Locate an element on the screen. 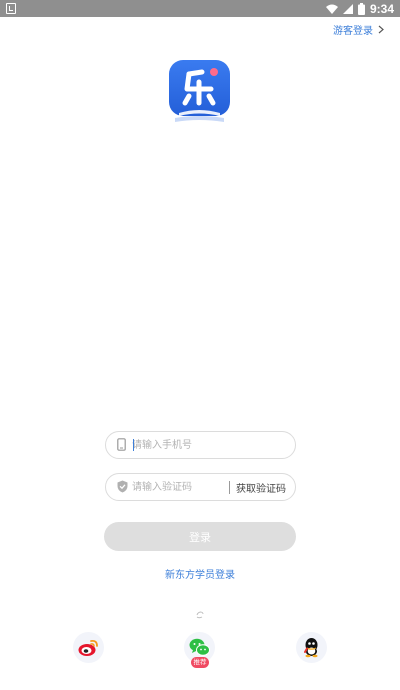  text-cursor is located at coordinates (133, 445).